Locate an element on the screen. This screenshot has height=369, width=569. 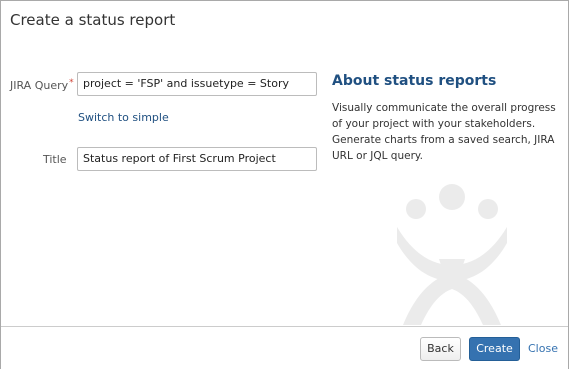
dialog-header: Create a status report is located at coordinates (284, 21).